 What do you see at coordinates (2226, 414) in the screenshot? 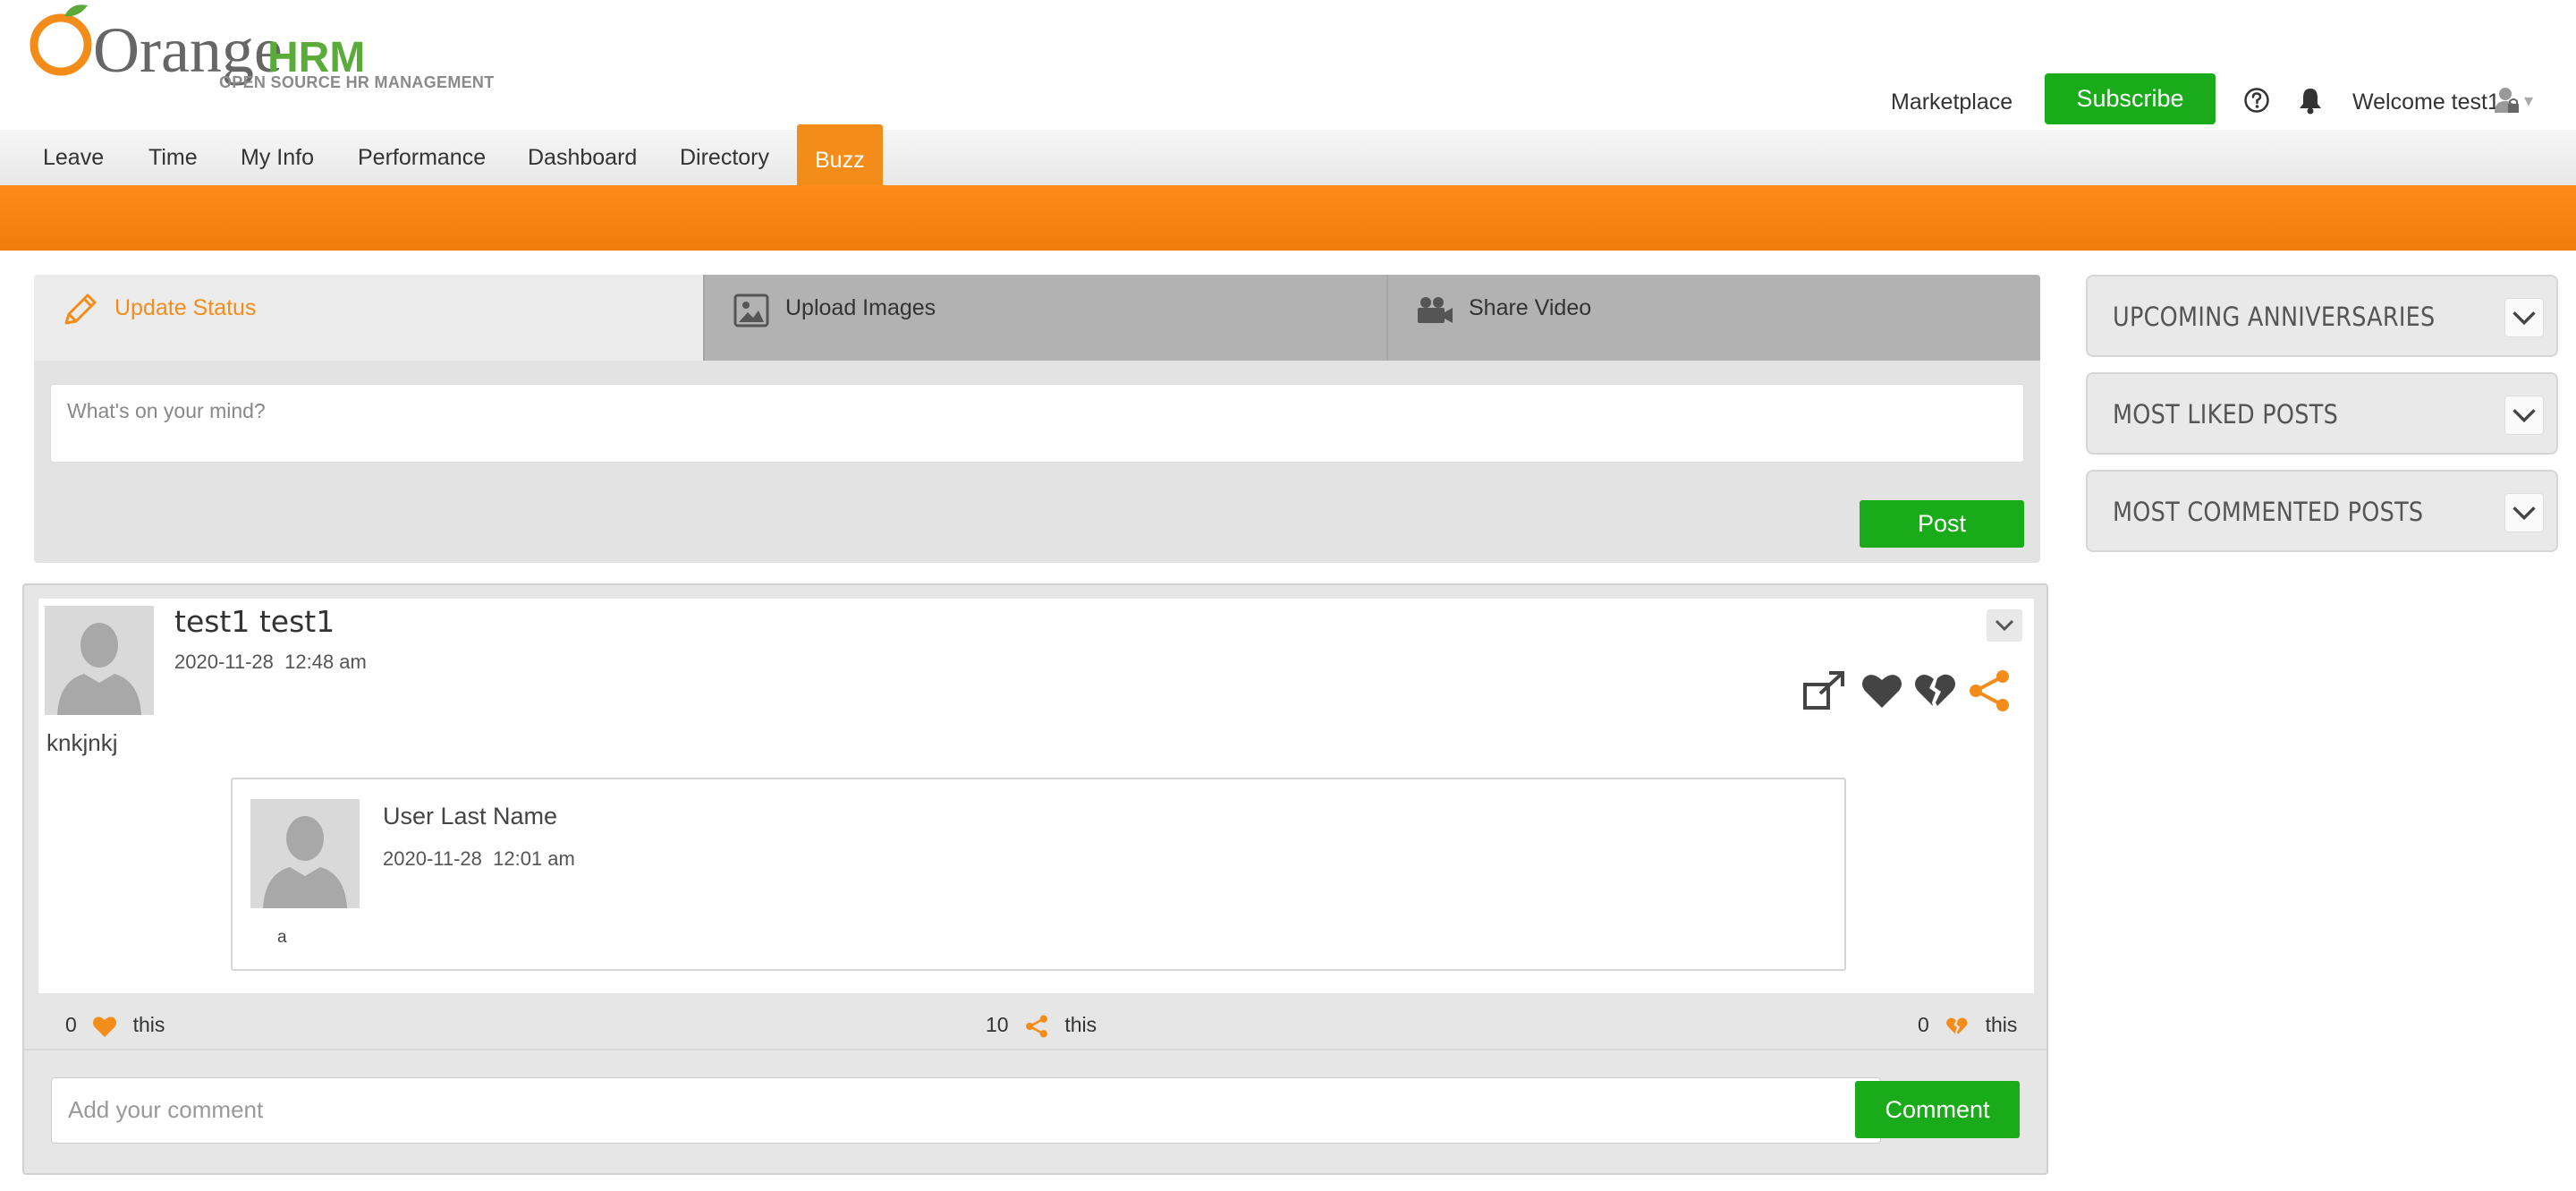
I see `widget-title: MOST LIKED POSTS` at bounding box center [2226, 414].